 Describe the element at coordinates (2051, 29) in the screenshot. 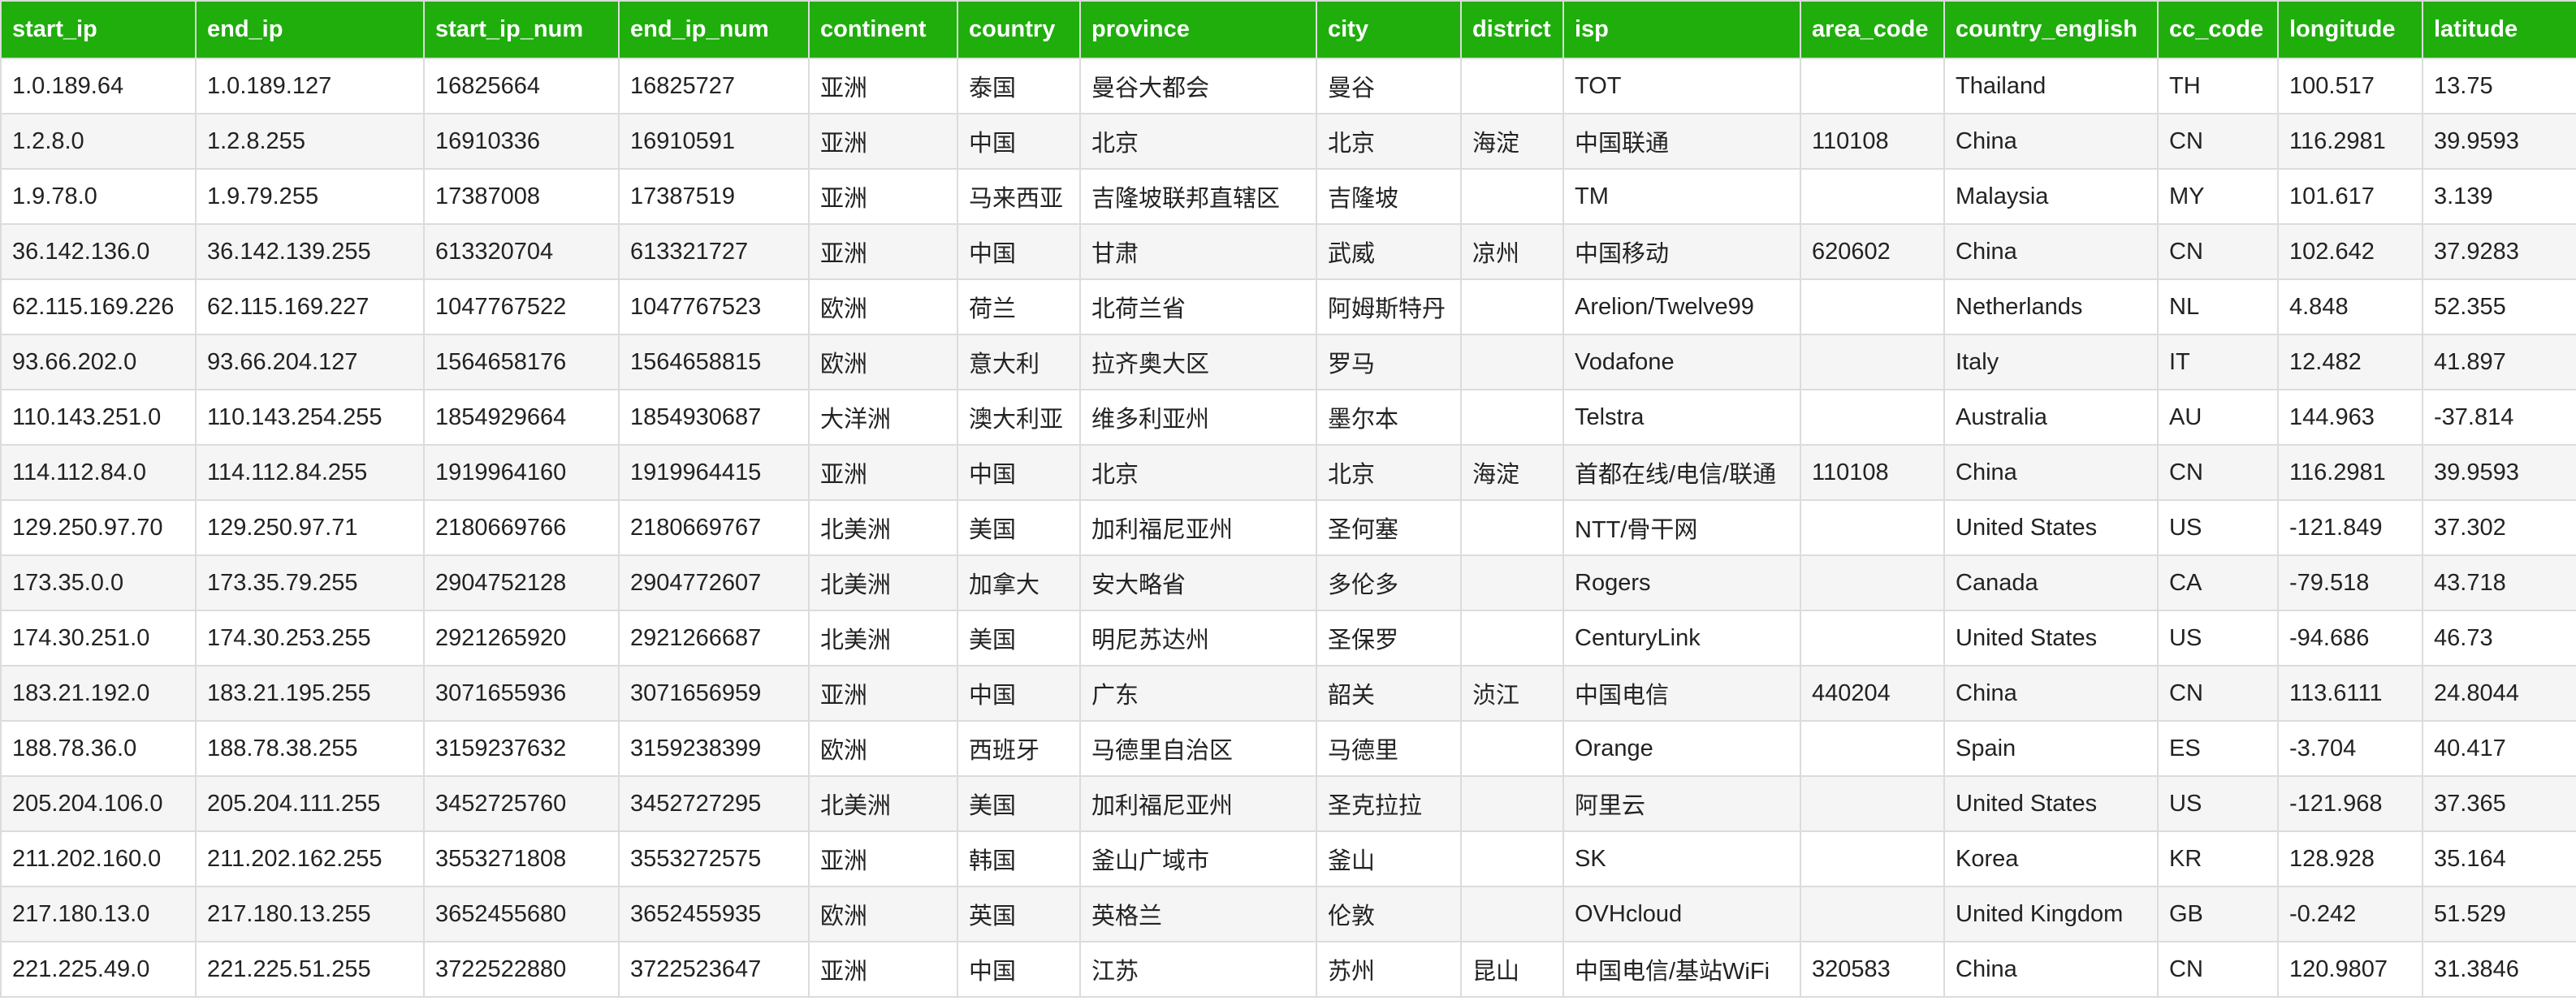

I see `column-header-country-english: country_english` at that location.